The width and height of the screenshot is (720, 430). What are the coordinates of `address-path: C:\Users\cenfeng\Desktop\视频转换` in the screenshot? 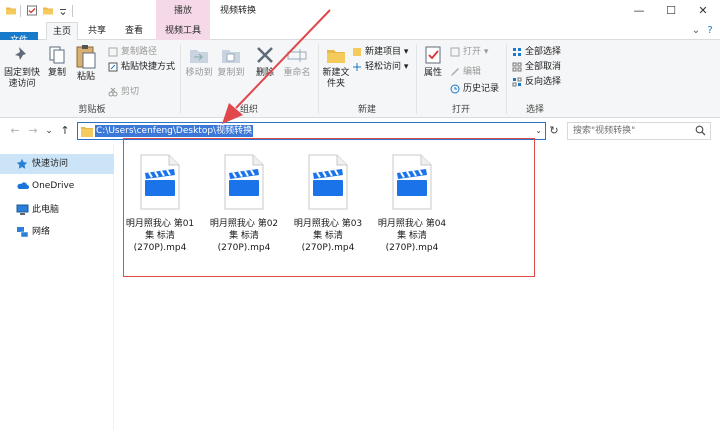 It's located at (174, 131).